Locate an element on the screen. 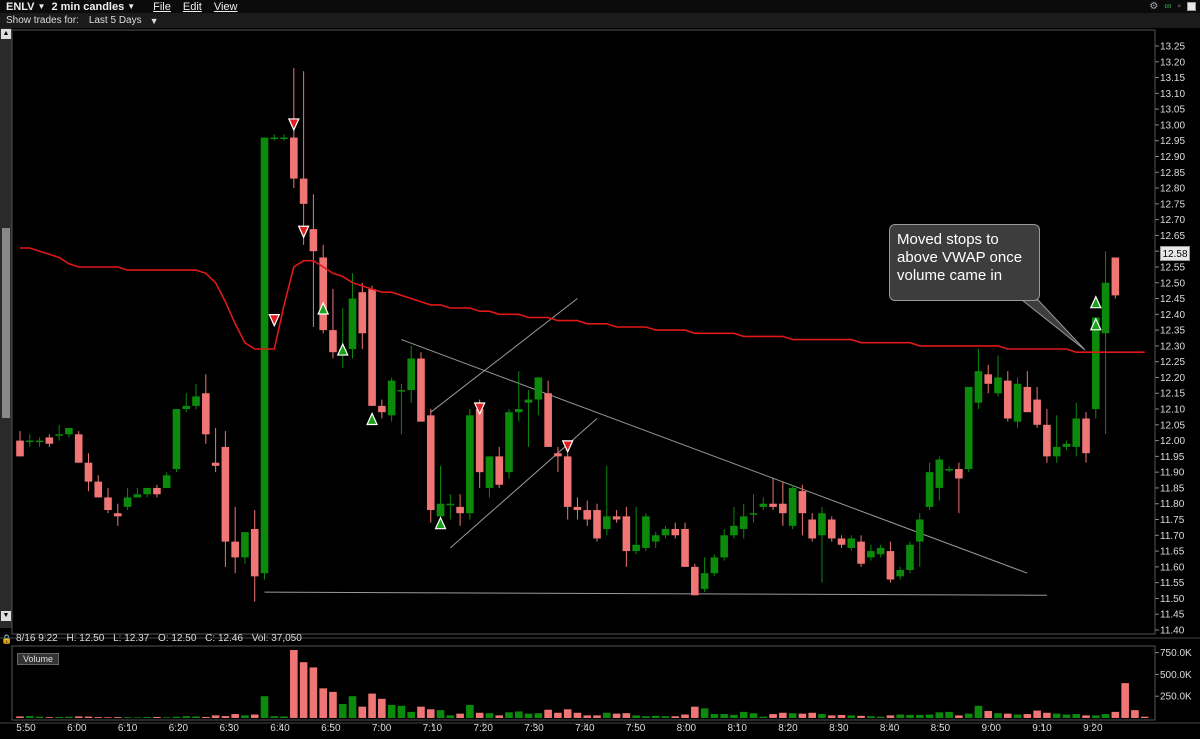  price-tick-label: 11.80 is located at coordinates (1172, 504).